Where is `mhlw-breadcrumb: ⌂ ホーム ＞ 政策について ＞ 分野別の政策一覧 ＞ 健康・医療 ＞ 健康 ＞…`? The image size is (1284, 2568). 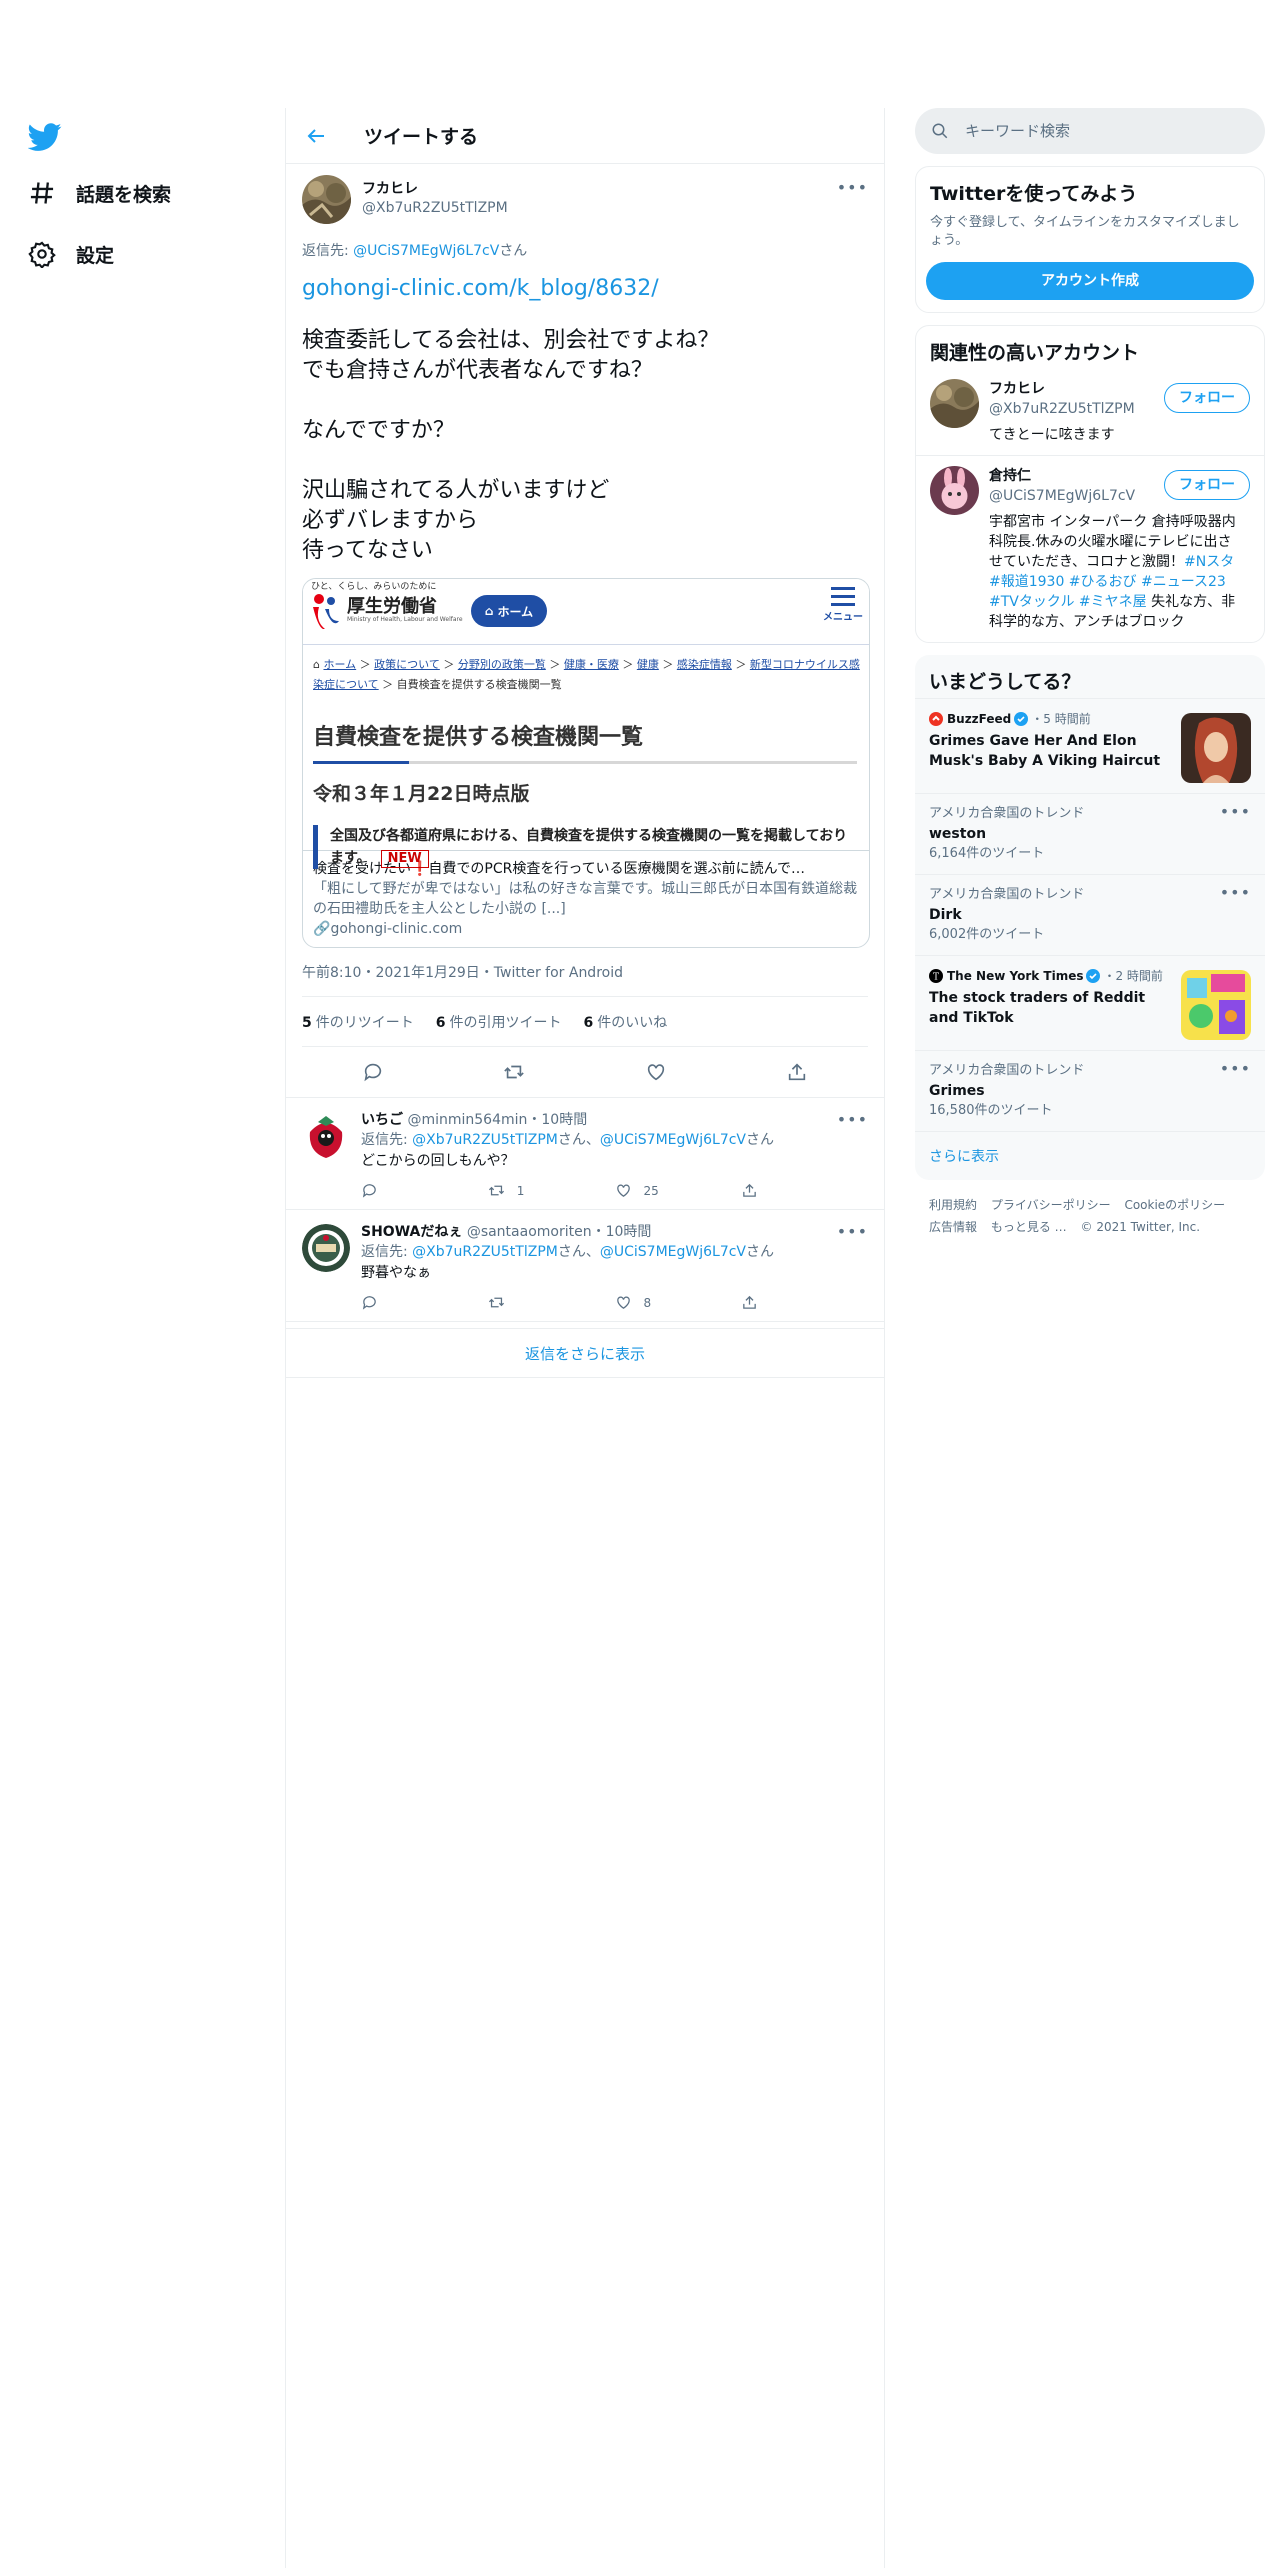 mhlw-breadcrumb: ⌂ ホーム ＞ 政策について ＞ 分野別の政策一覧 ＞ 健康・医療 ＞ 健康 ＞… is located at coordinates (586, 674).